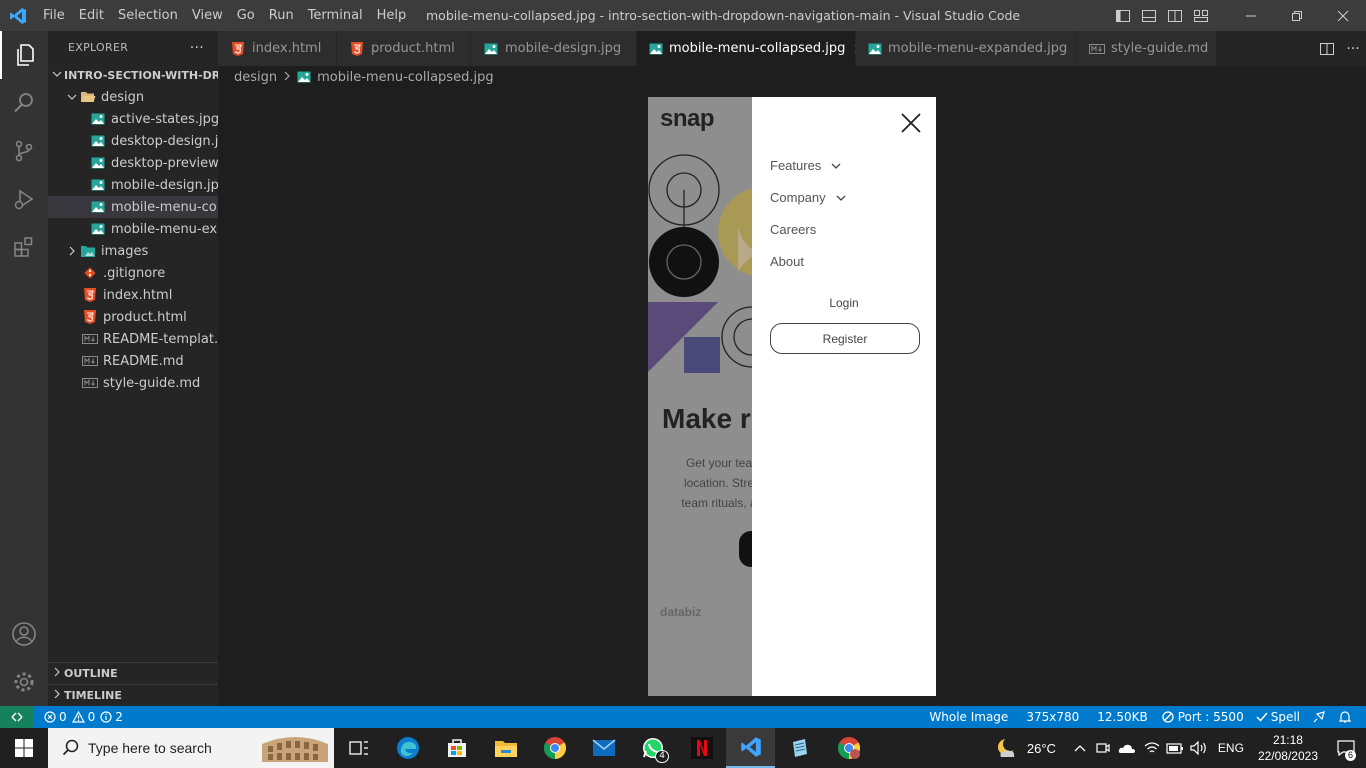  I want to click on menu-help: Help, so click(392, 15).